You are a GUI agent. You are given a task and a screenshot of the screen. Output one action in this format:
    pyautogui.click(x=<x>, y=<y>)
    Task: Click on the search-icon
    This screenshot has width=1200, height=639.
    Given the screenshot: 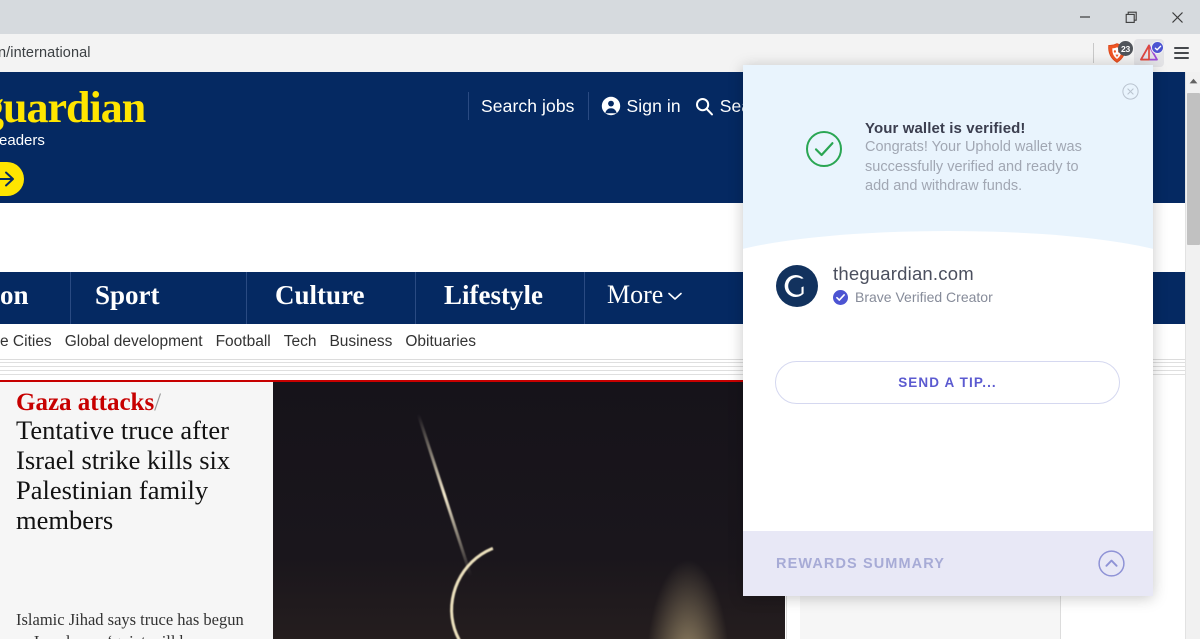 What is the action you would take?
    pyautogui.click(x=704, y=106)
    